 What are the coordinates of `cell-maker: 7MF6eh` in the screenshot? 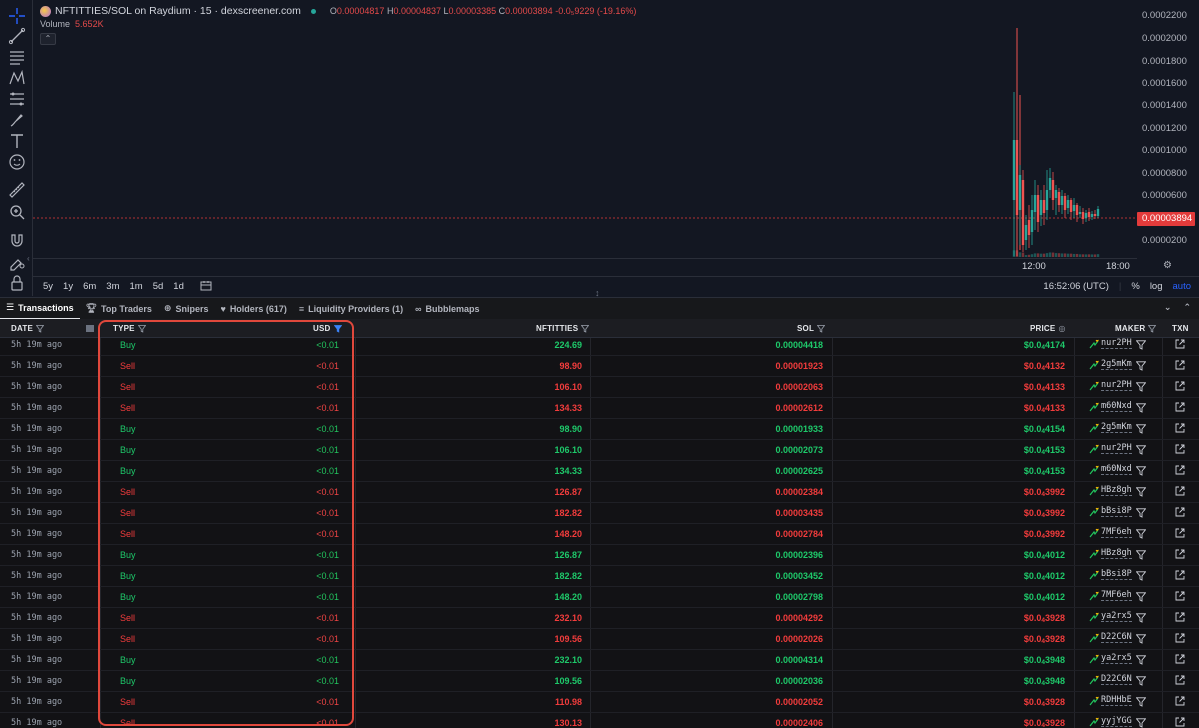 It's located at (1110, 532).